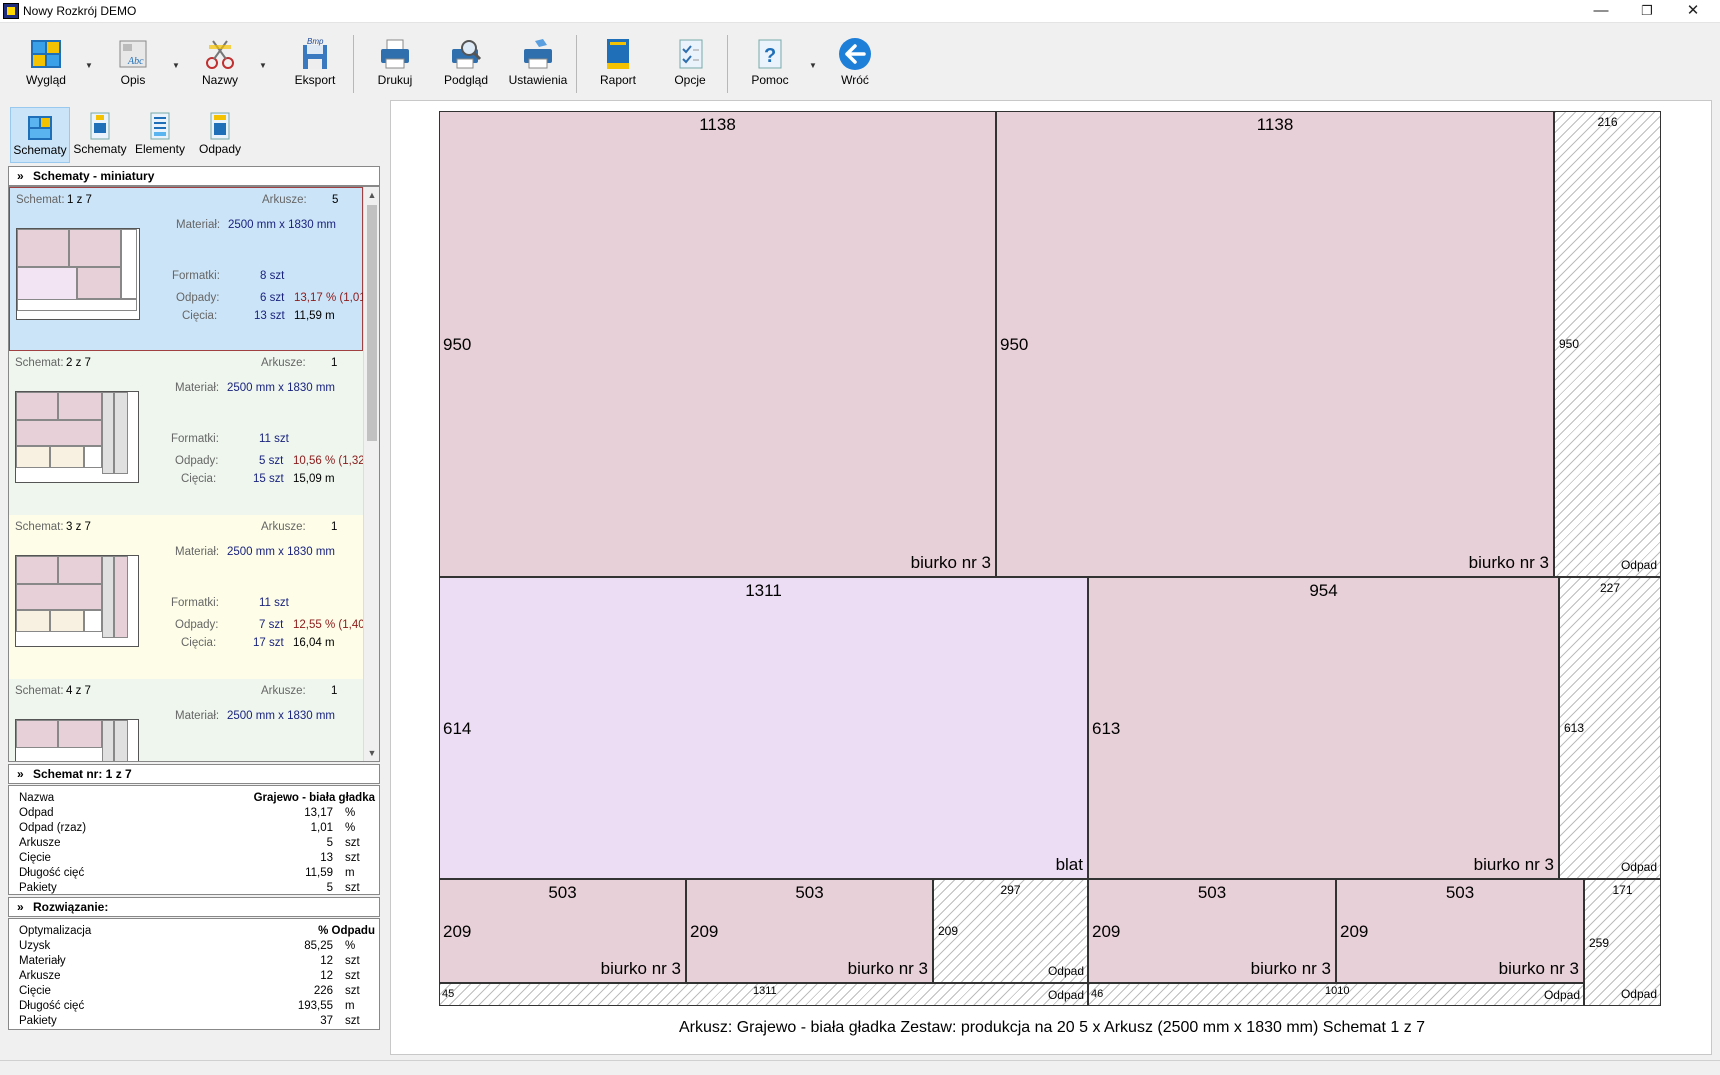  Describe the element at coordinates (1014, 344) in the screenshot. I see `piece-height: 950` at that location.